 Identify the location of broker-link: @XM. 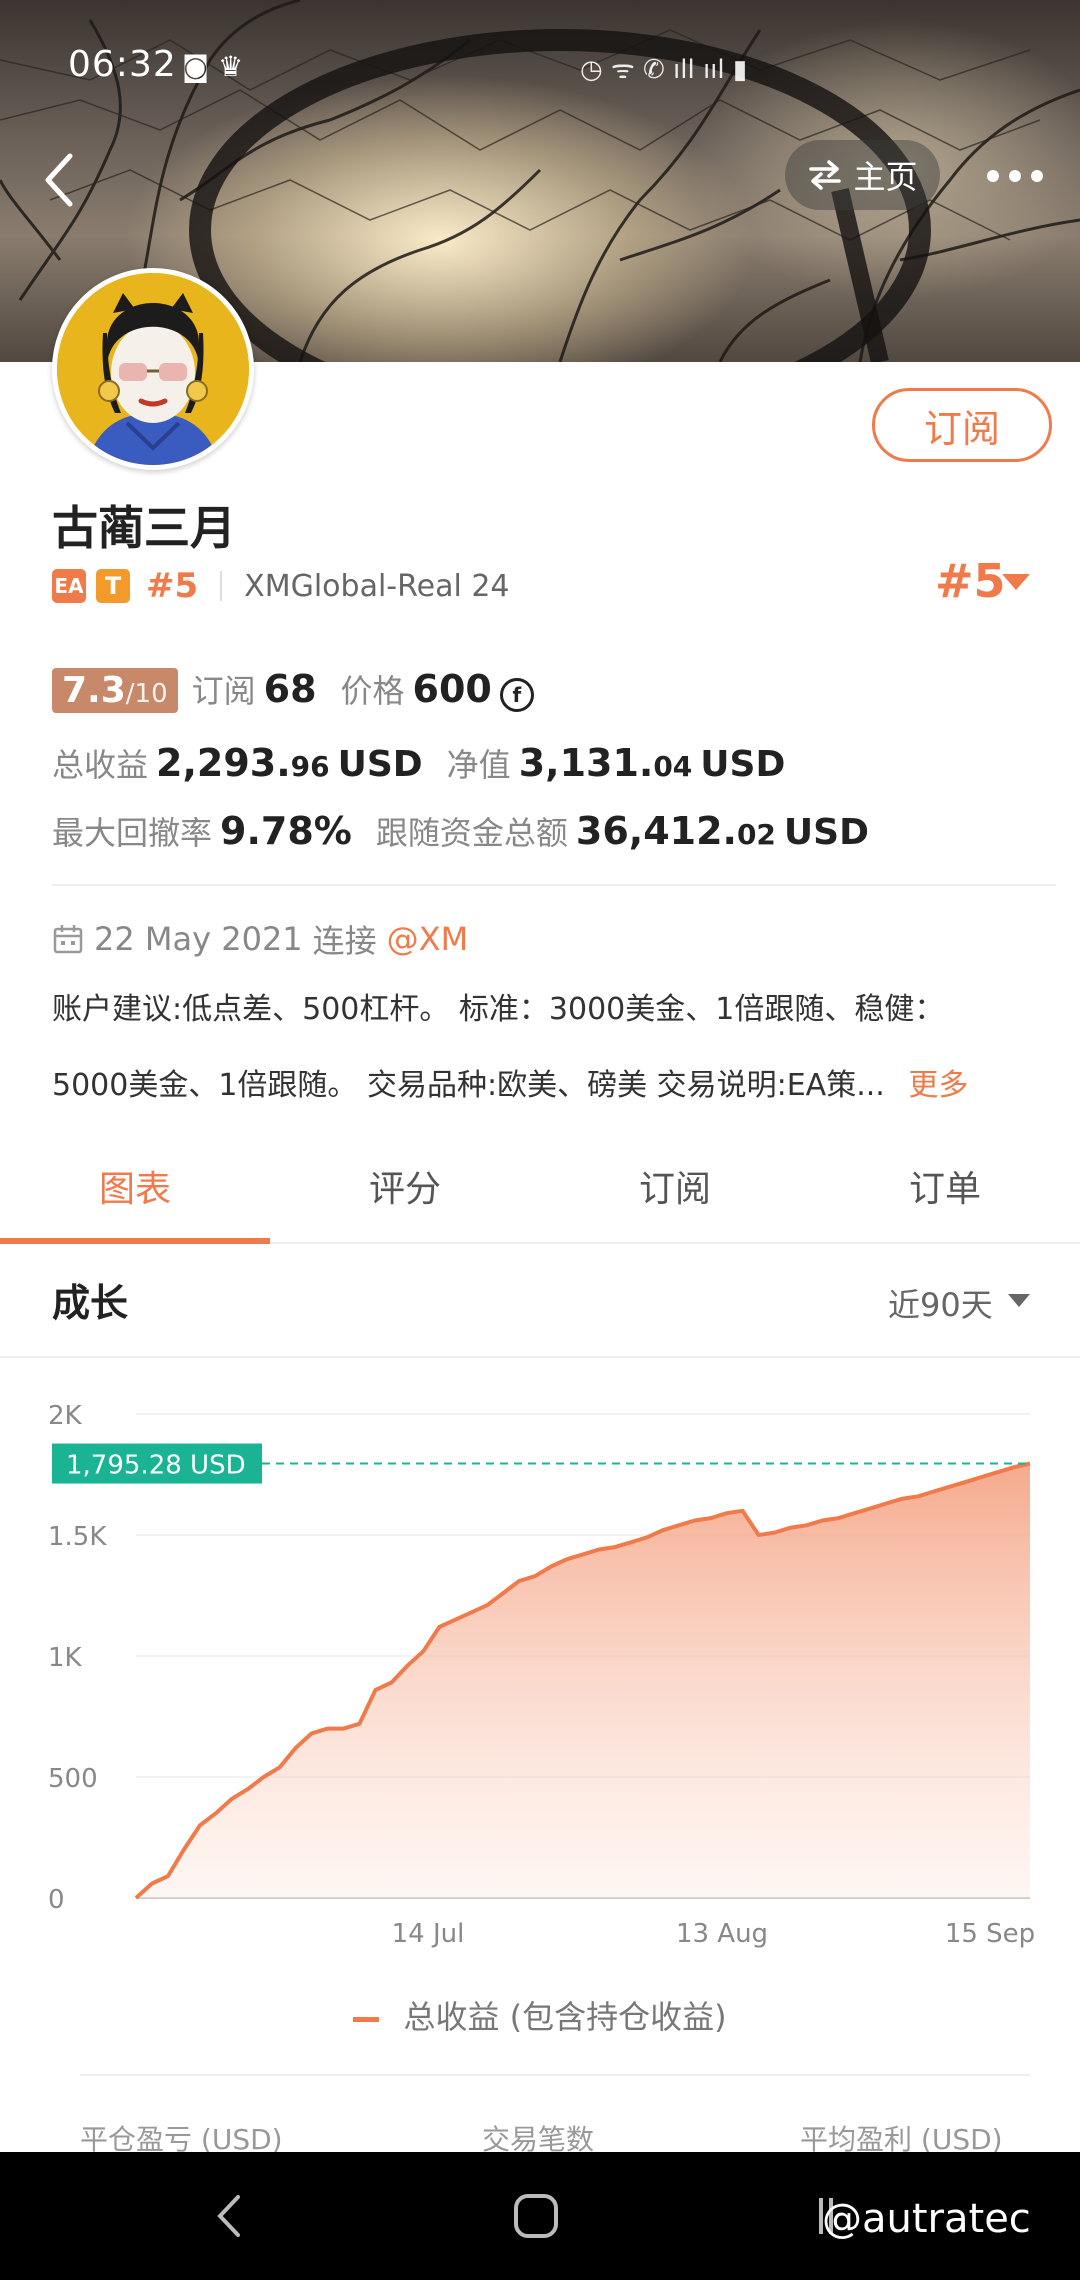
(428, 939).